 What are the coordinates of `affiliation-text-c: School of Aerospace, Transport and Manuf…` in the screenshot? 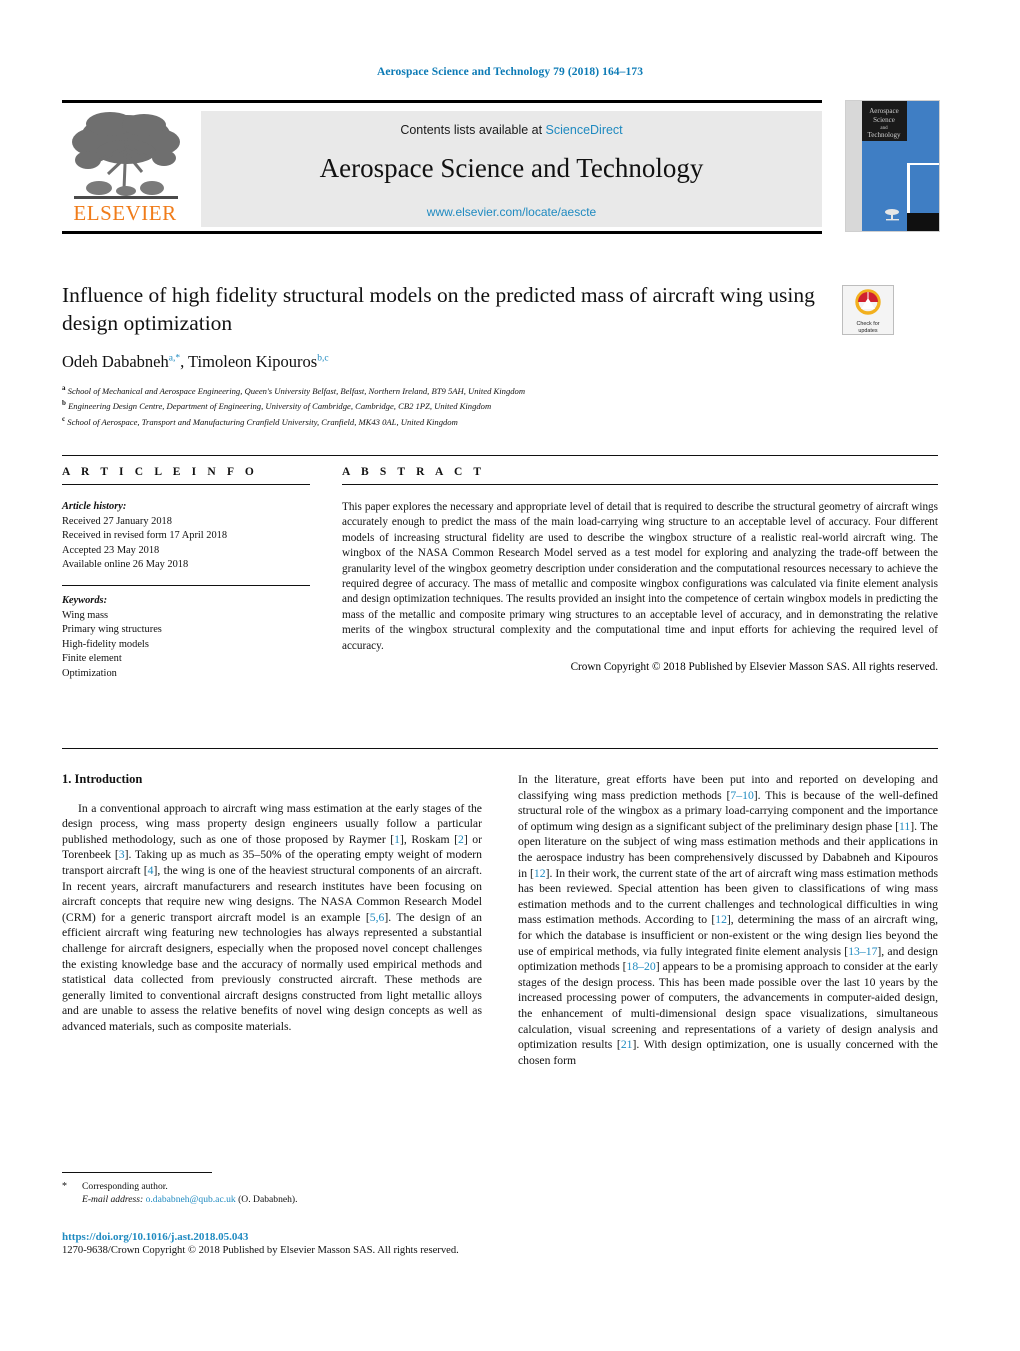 It's located at (262, 421).